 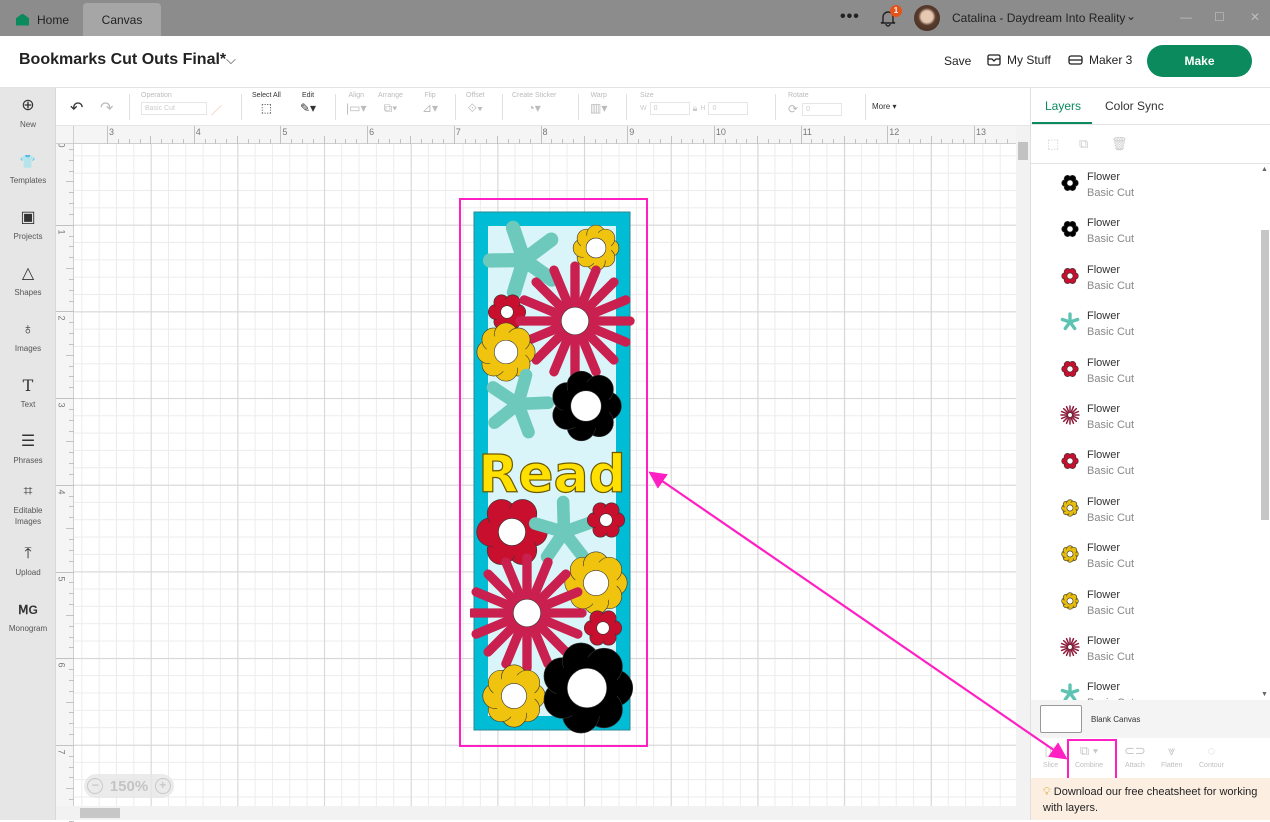 What do you see at coordinates (1023, 467) in the screenshot?
I see `canvas-vertical-scrollbar` at bounding box center [1023, 467].